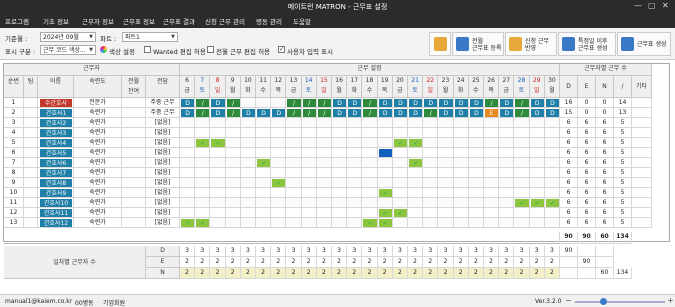 This screenshot has width=675, height=307. I want to click on worker-name: 간호사10, so click(56, 203).